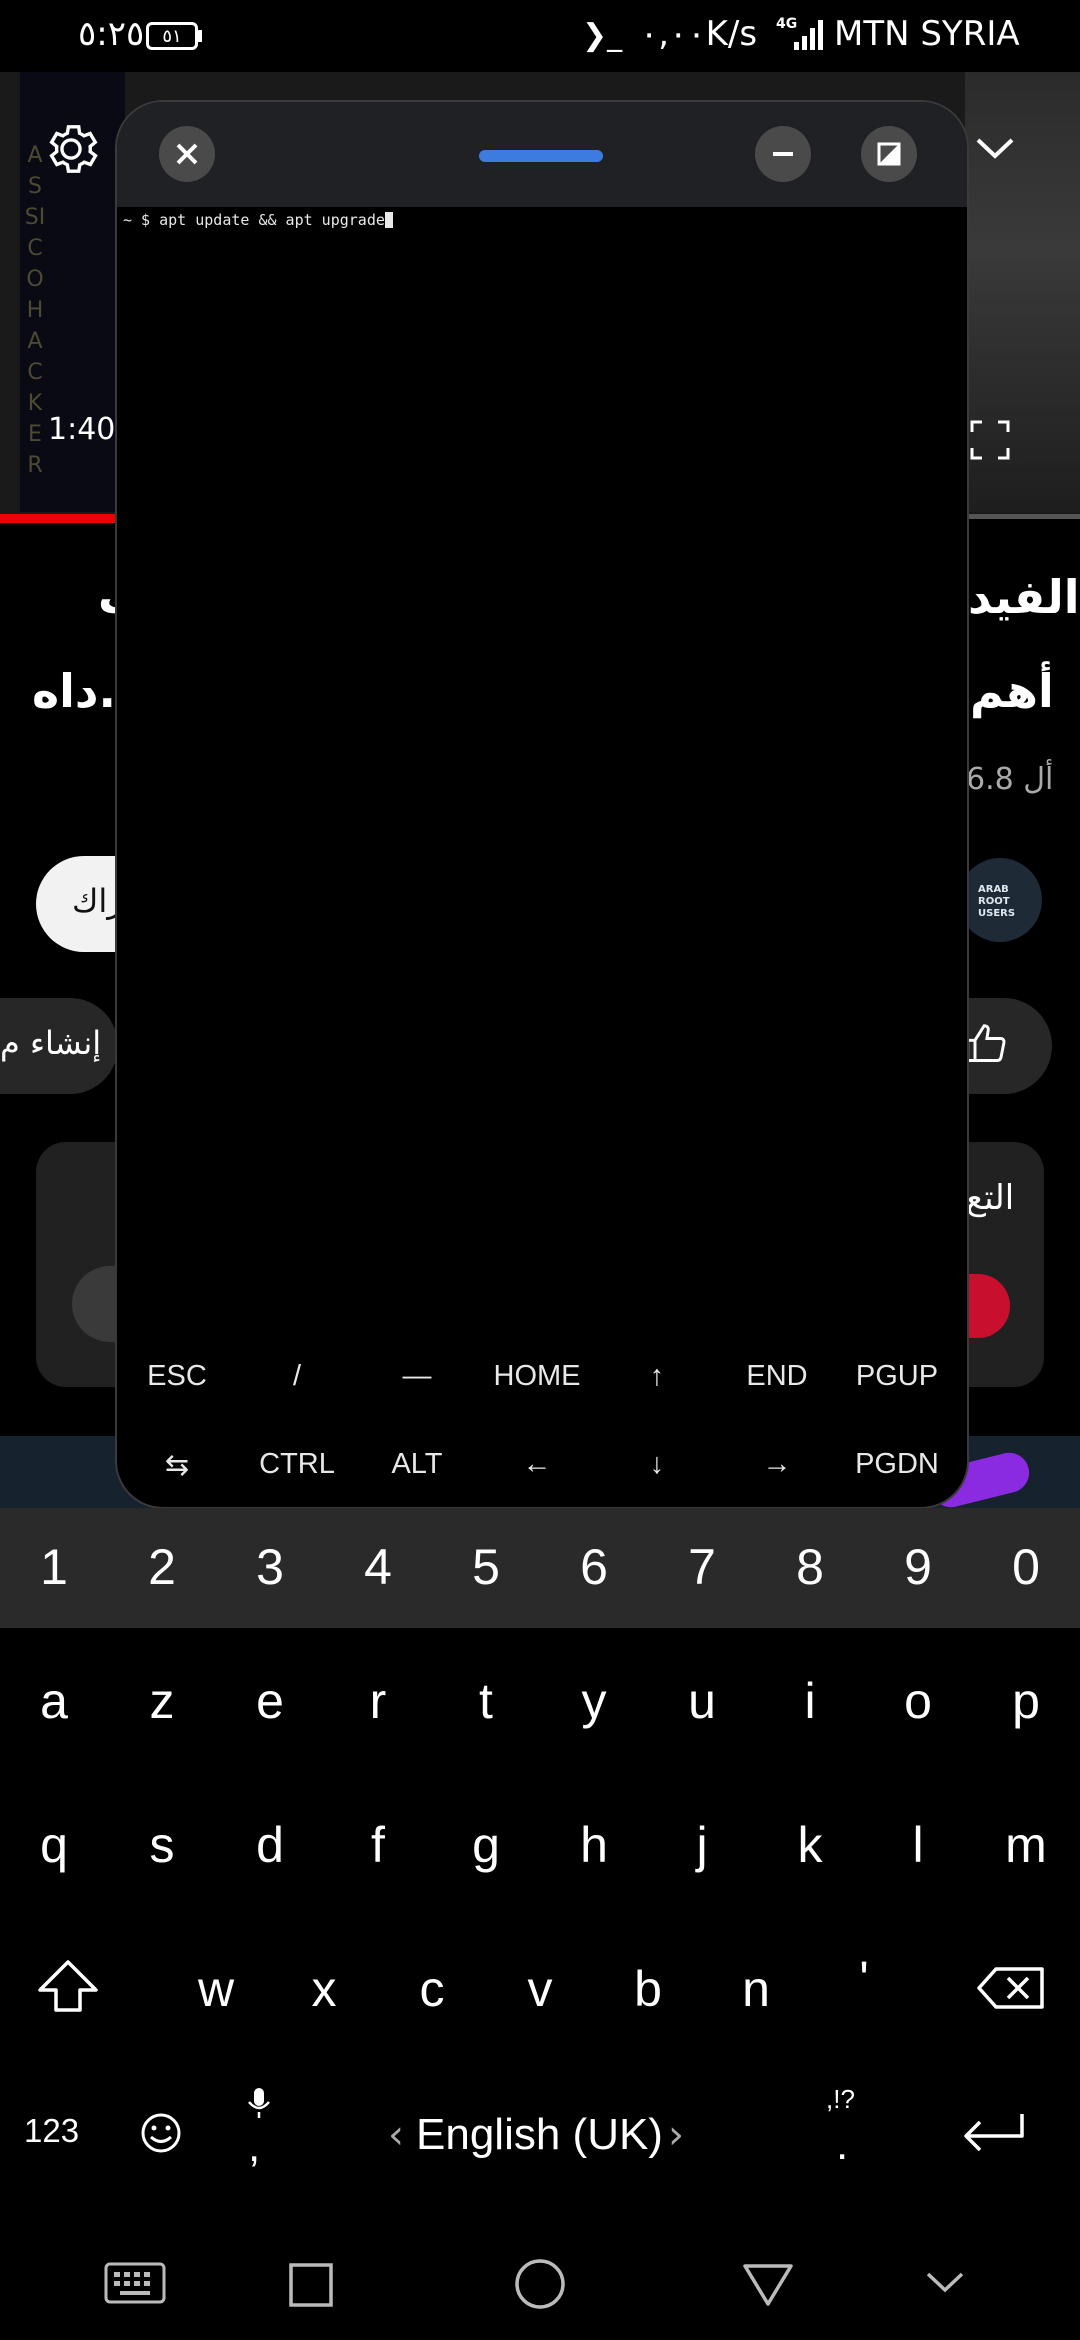 The height and width of the screenshot is (2340, 1080). What do you see at coordinates (135, 2283) in the screenshot?
I see `keyboard-switch-icon` at bounding box center [135, 2283].